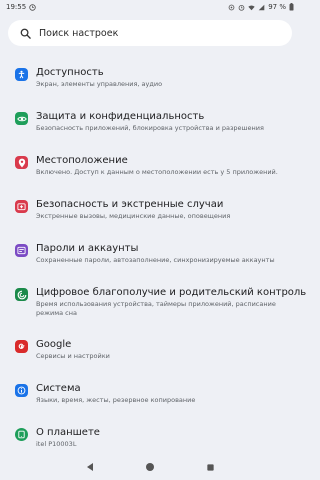 The height and width of the screenshot is (480, 320). What do you see at coordinates (68, 432) in the screenshot?
I see `item-title: О планшете` at bounding box center [68, 432].